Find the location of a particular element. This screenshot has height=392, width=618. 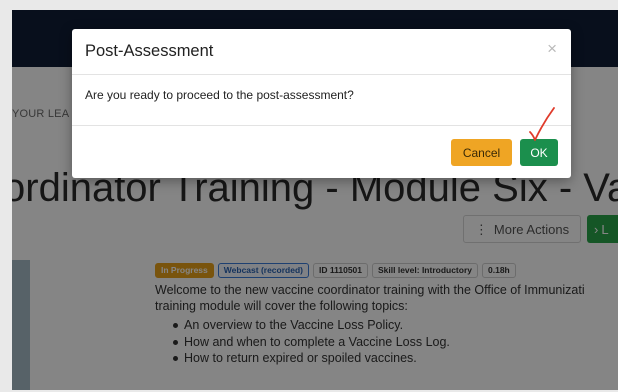

checkmark-icon is located at coordinates (542, 124).